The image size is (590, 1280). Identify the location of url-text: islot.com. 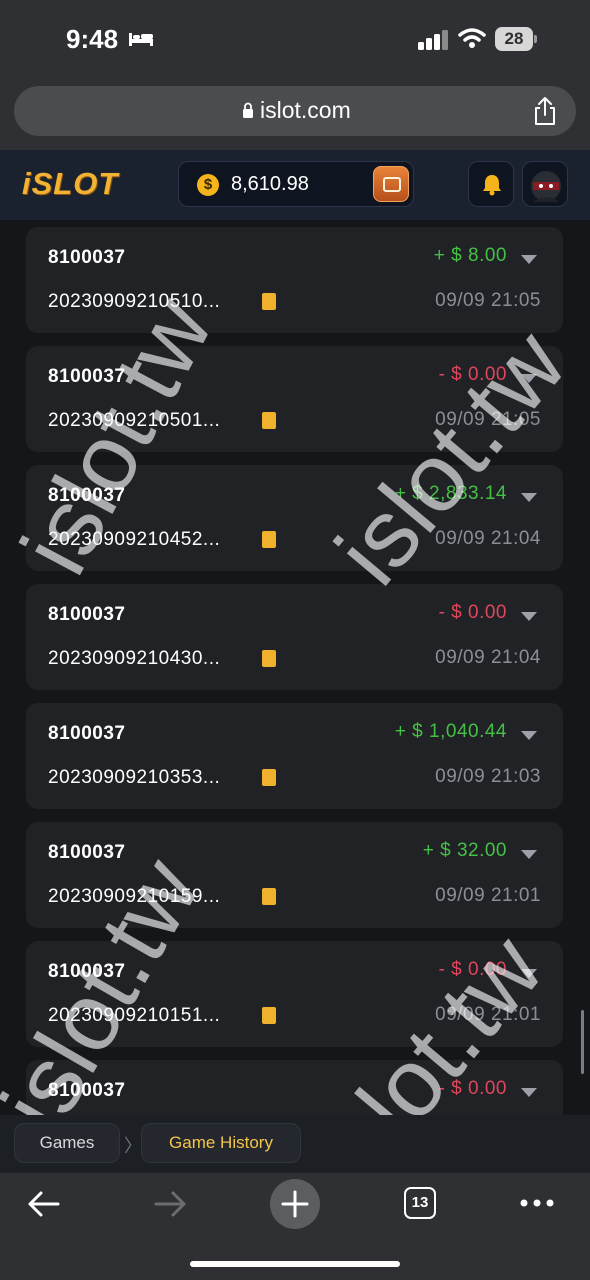
(305, 110).